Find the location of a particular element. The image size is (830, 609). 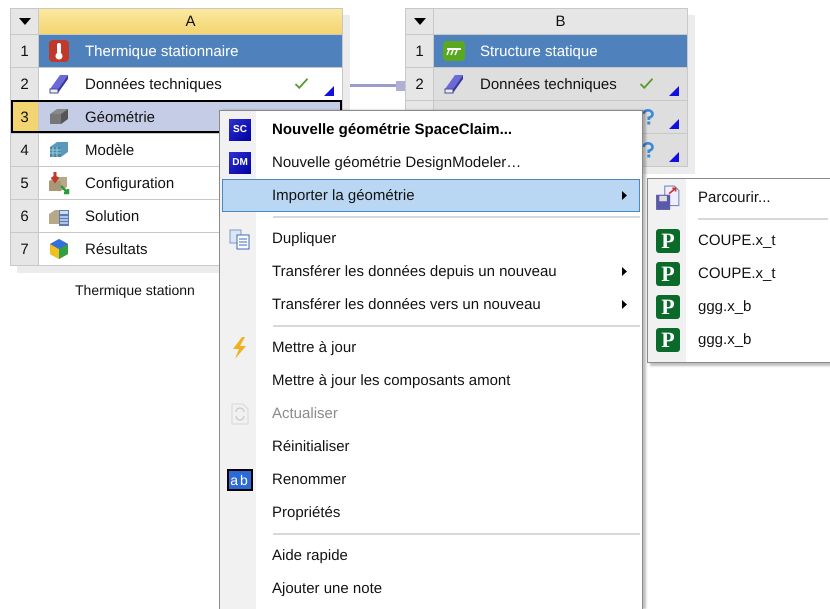

system-caption: Thermique stationn is located at coordinates (135, 290).